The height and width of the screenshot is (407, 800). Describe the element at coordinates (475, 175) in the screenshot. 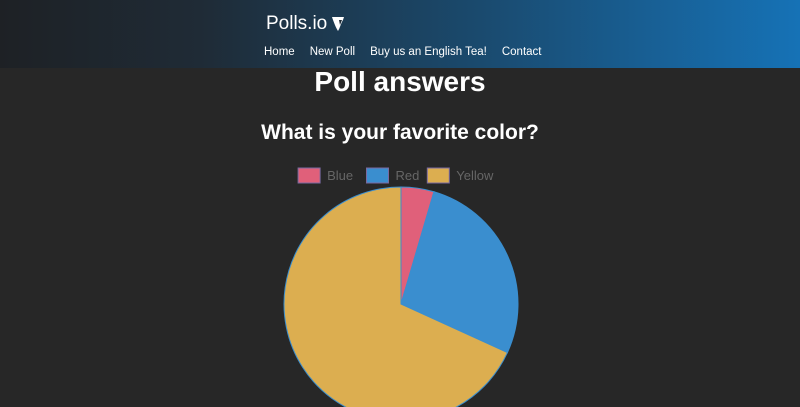

I see `legend-label-yellow: Yellow` at that location.